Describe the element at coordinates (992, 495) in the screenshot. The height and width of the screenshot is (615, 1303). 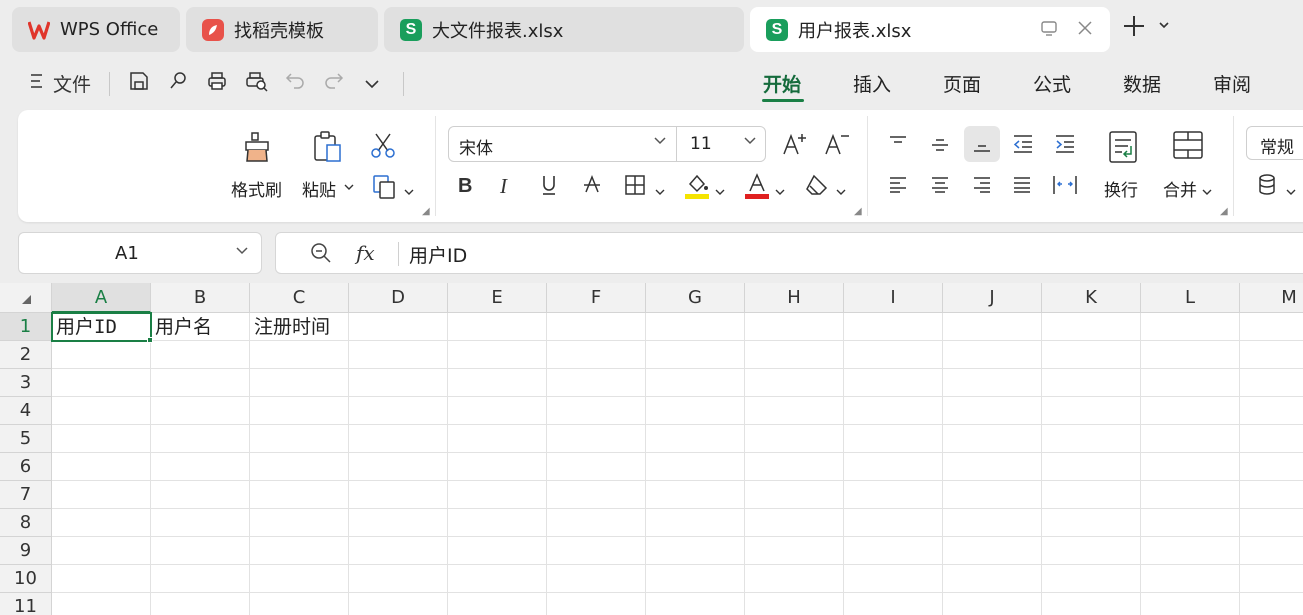
I see `cell-j7` at that location.